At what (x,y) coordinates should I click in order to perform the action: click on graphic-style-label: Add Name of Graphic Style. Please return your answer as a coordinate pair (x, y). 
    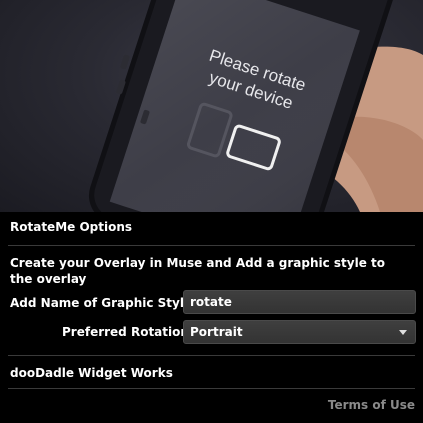
    Looking at the image, I should click on (101, 303).